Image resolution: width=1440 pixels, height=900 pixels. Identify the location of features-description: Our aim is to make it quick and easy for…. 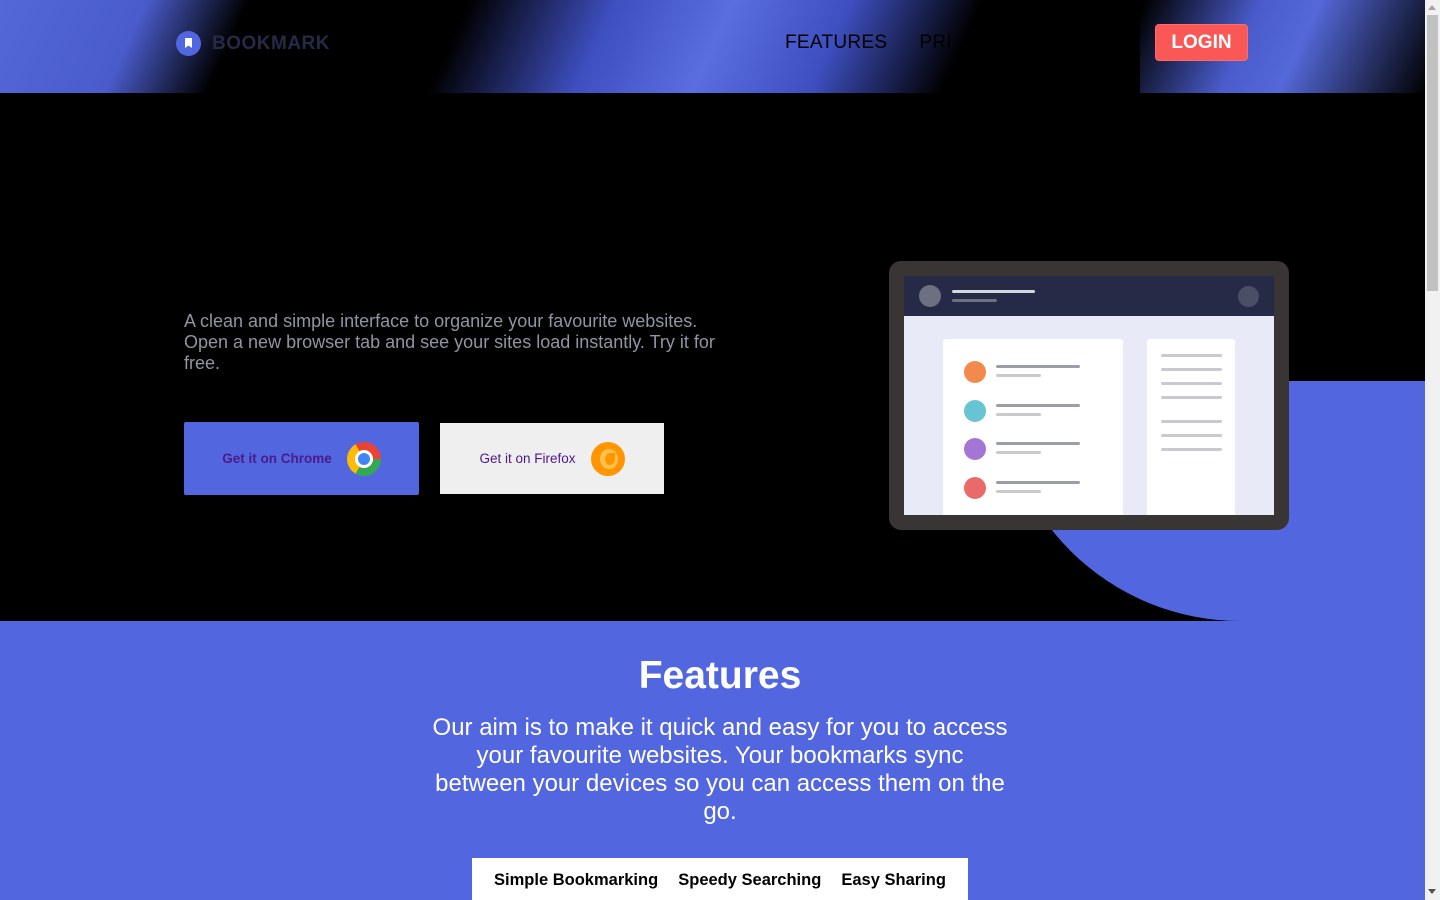
(720, 769).